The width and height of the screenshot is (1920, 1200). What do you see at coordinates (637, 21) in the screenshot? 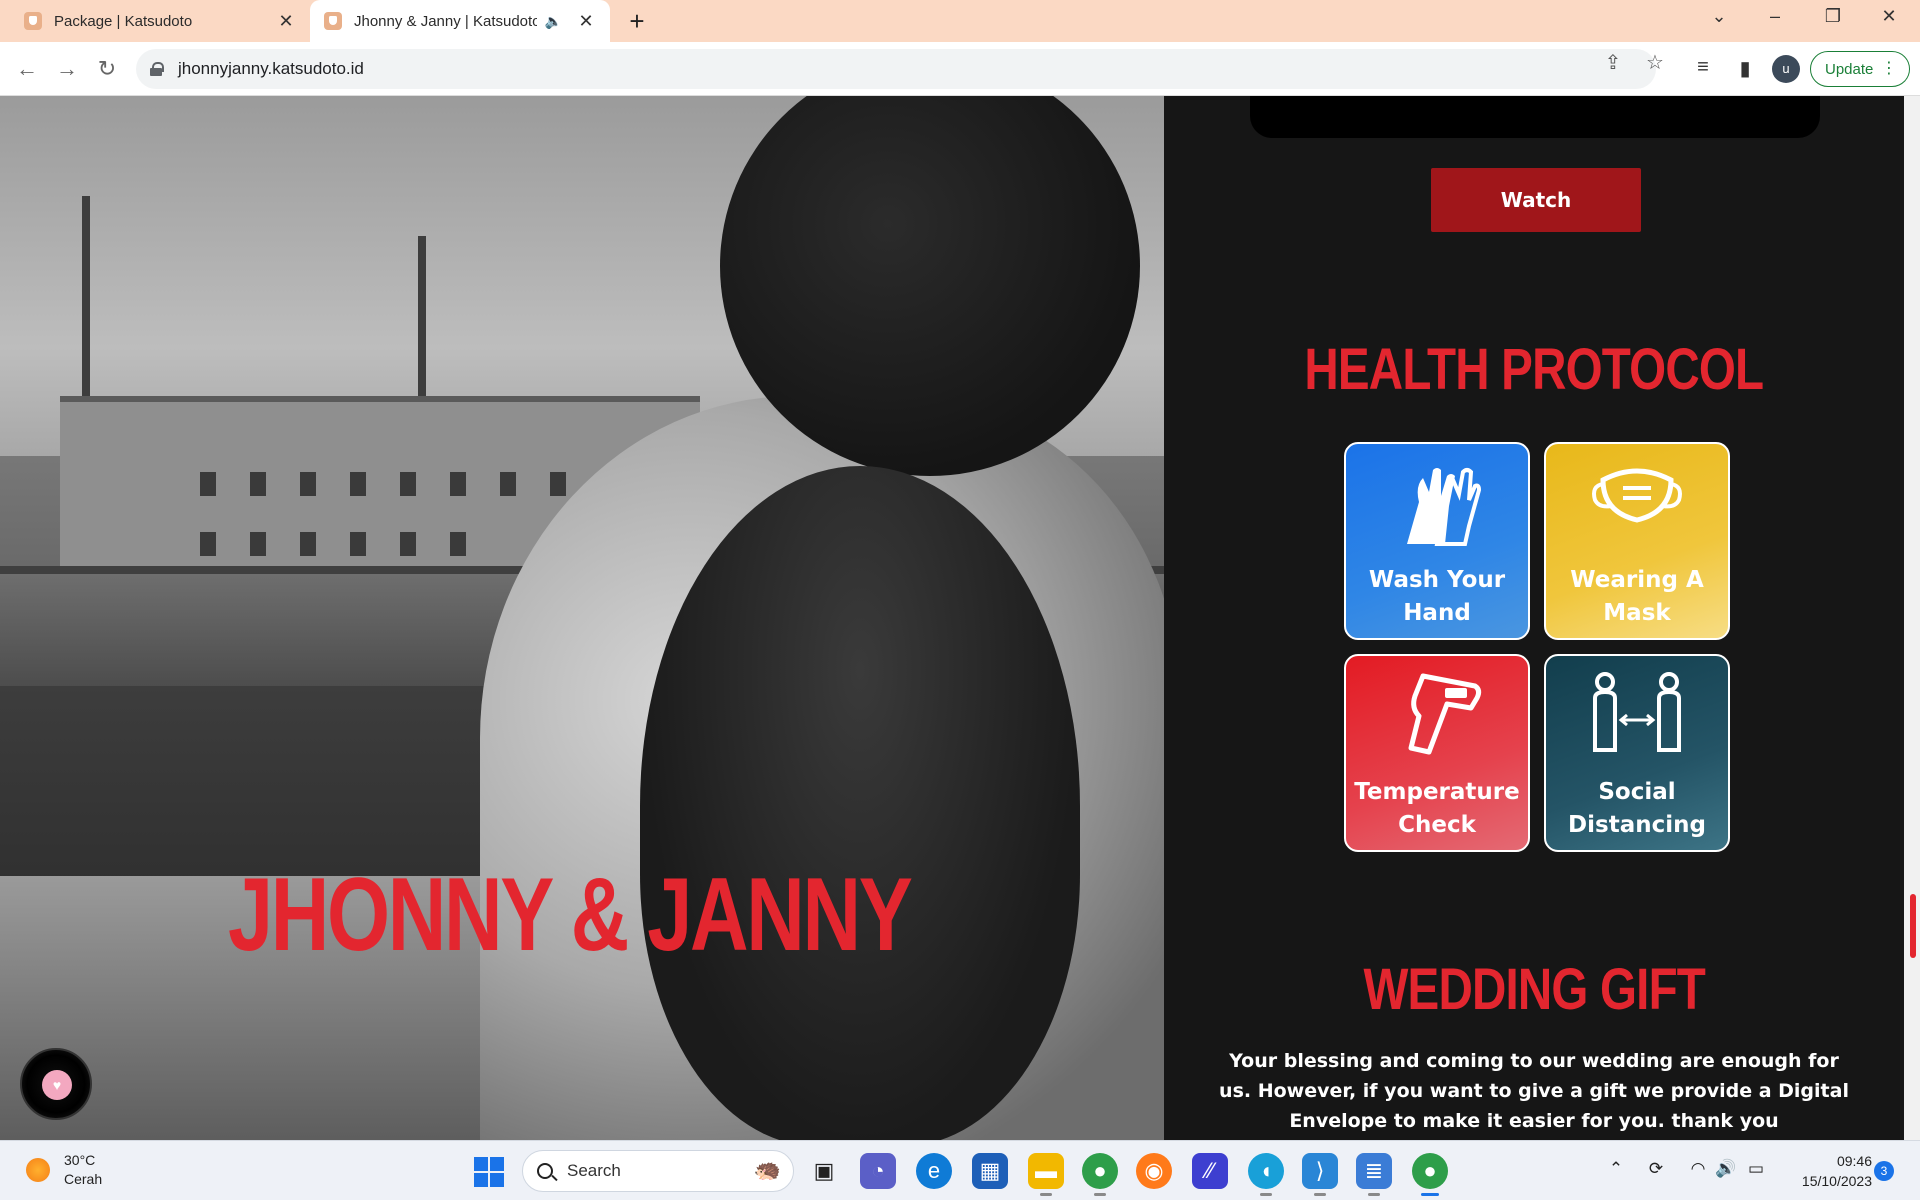
I see `new-tab-button: +` at bounding box center [637, 21].